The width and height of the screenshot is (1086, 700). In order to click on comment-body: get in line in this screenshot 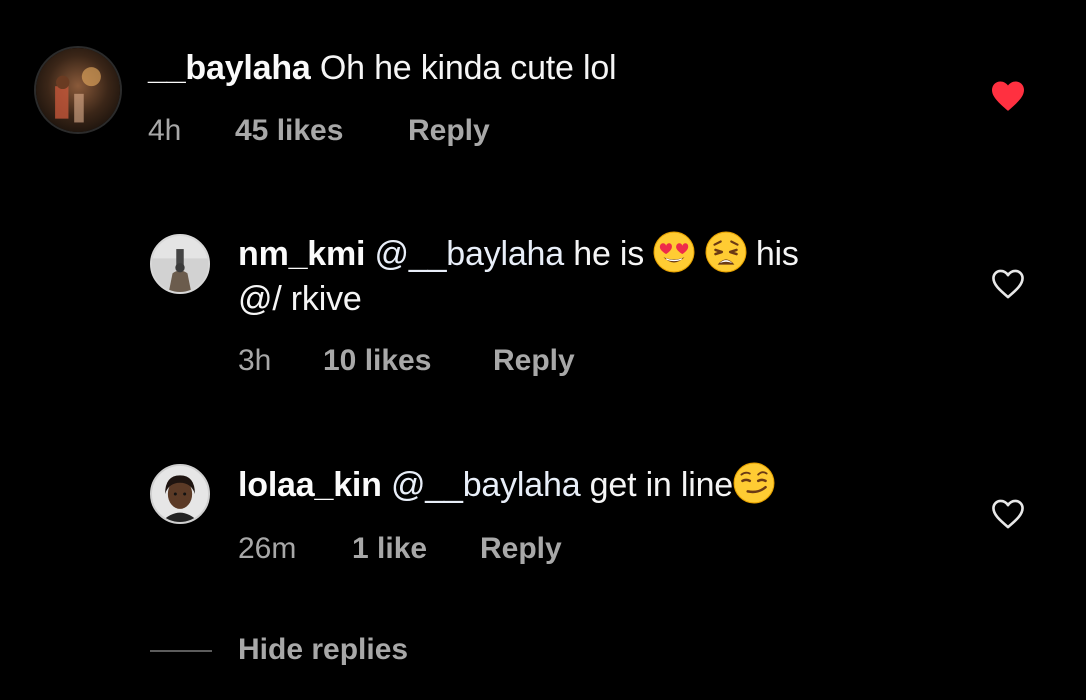, I will do `click(661, 485)`.